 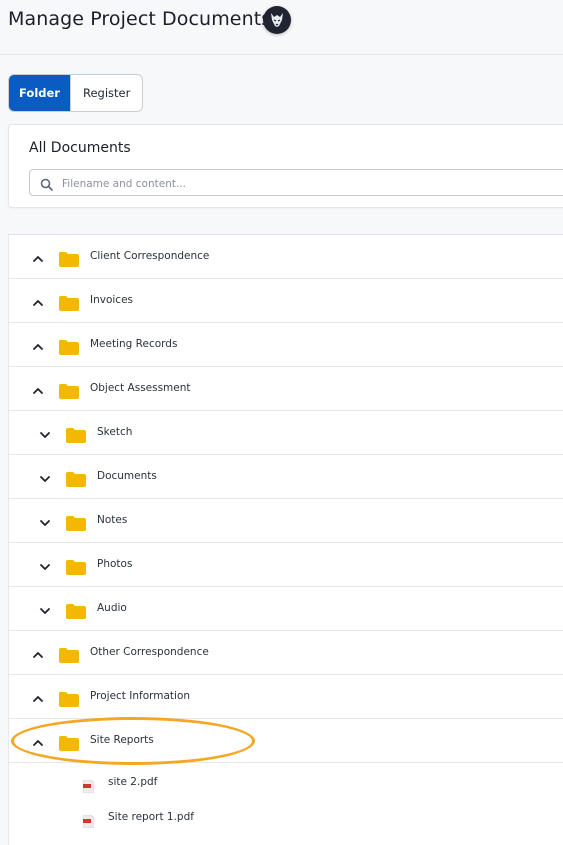 What do you see at coordinates (286, 257) in the screenshot?
I see `folder-row: Client Correspondence` at bounding box center [286, 257].